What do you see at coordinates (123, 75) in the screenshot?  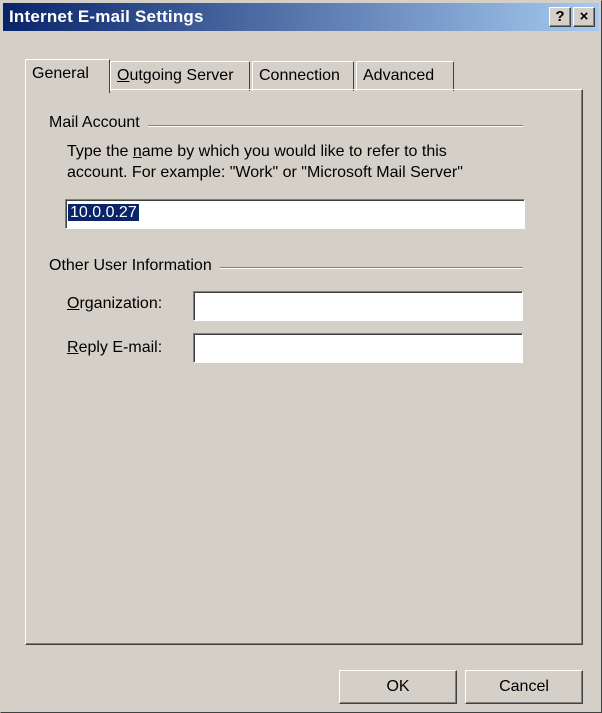 I see `tab-label-accel: O` at bounding box center [123, 75].